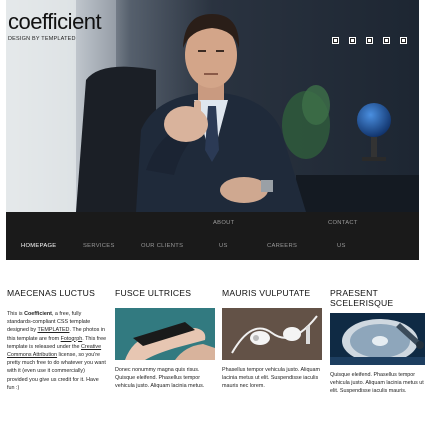 The width and height of the screenshot is (425, 425). I want to click on nav-item-careers: CAREERS, so click(282, 246).